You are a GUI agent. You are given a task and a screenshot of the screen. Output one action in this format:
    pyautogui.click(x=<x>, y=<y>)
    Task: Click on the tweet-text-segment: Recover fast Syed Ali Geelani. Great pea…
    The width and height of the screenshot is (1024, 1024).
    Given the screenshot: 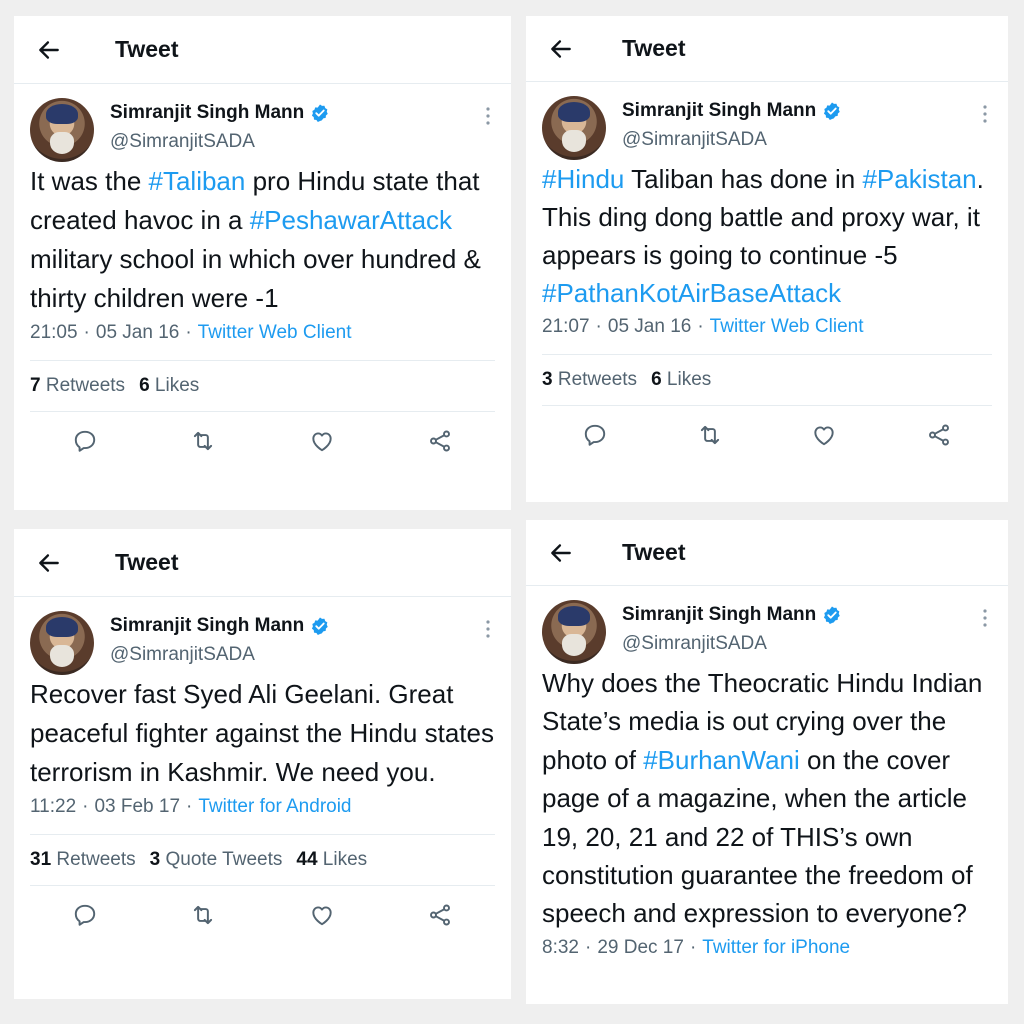 What is the action you would take?
    pyautogui.click(x=262, y=733)
    